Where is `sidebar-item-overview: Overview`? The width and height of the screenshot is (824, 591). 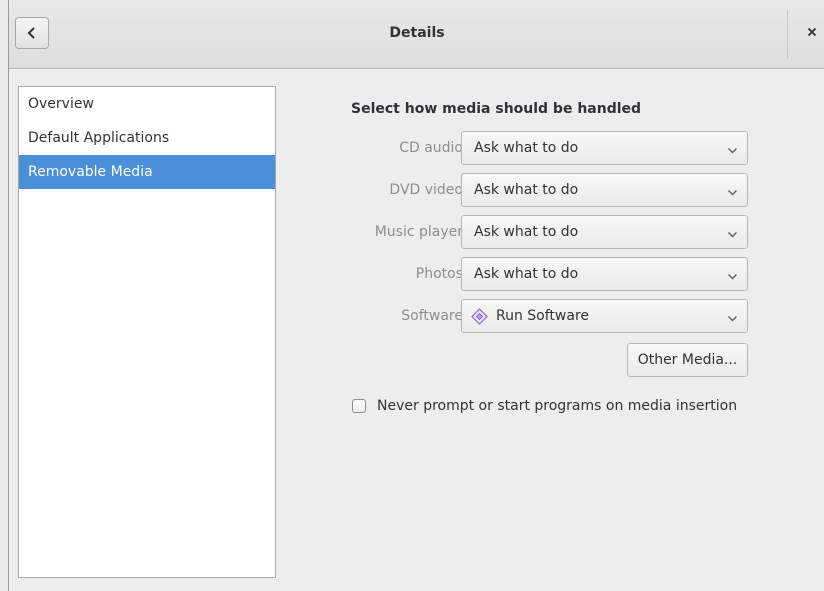 sidebar-item-overview: Overview is located at coordinates (147, 104).